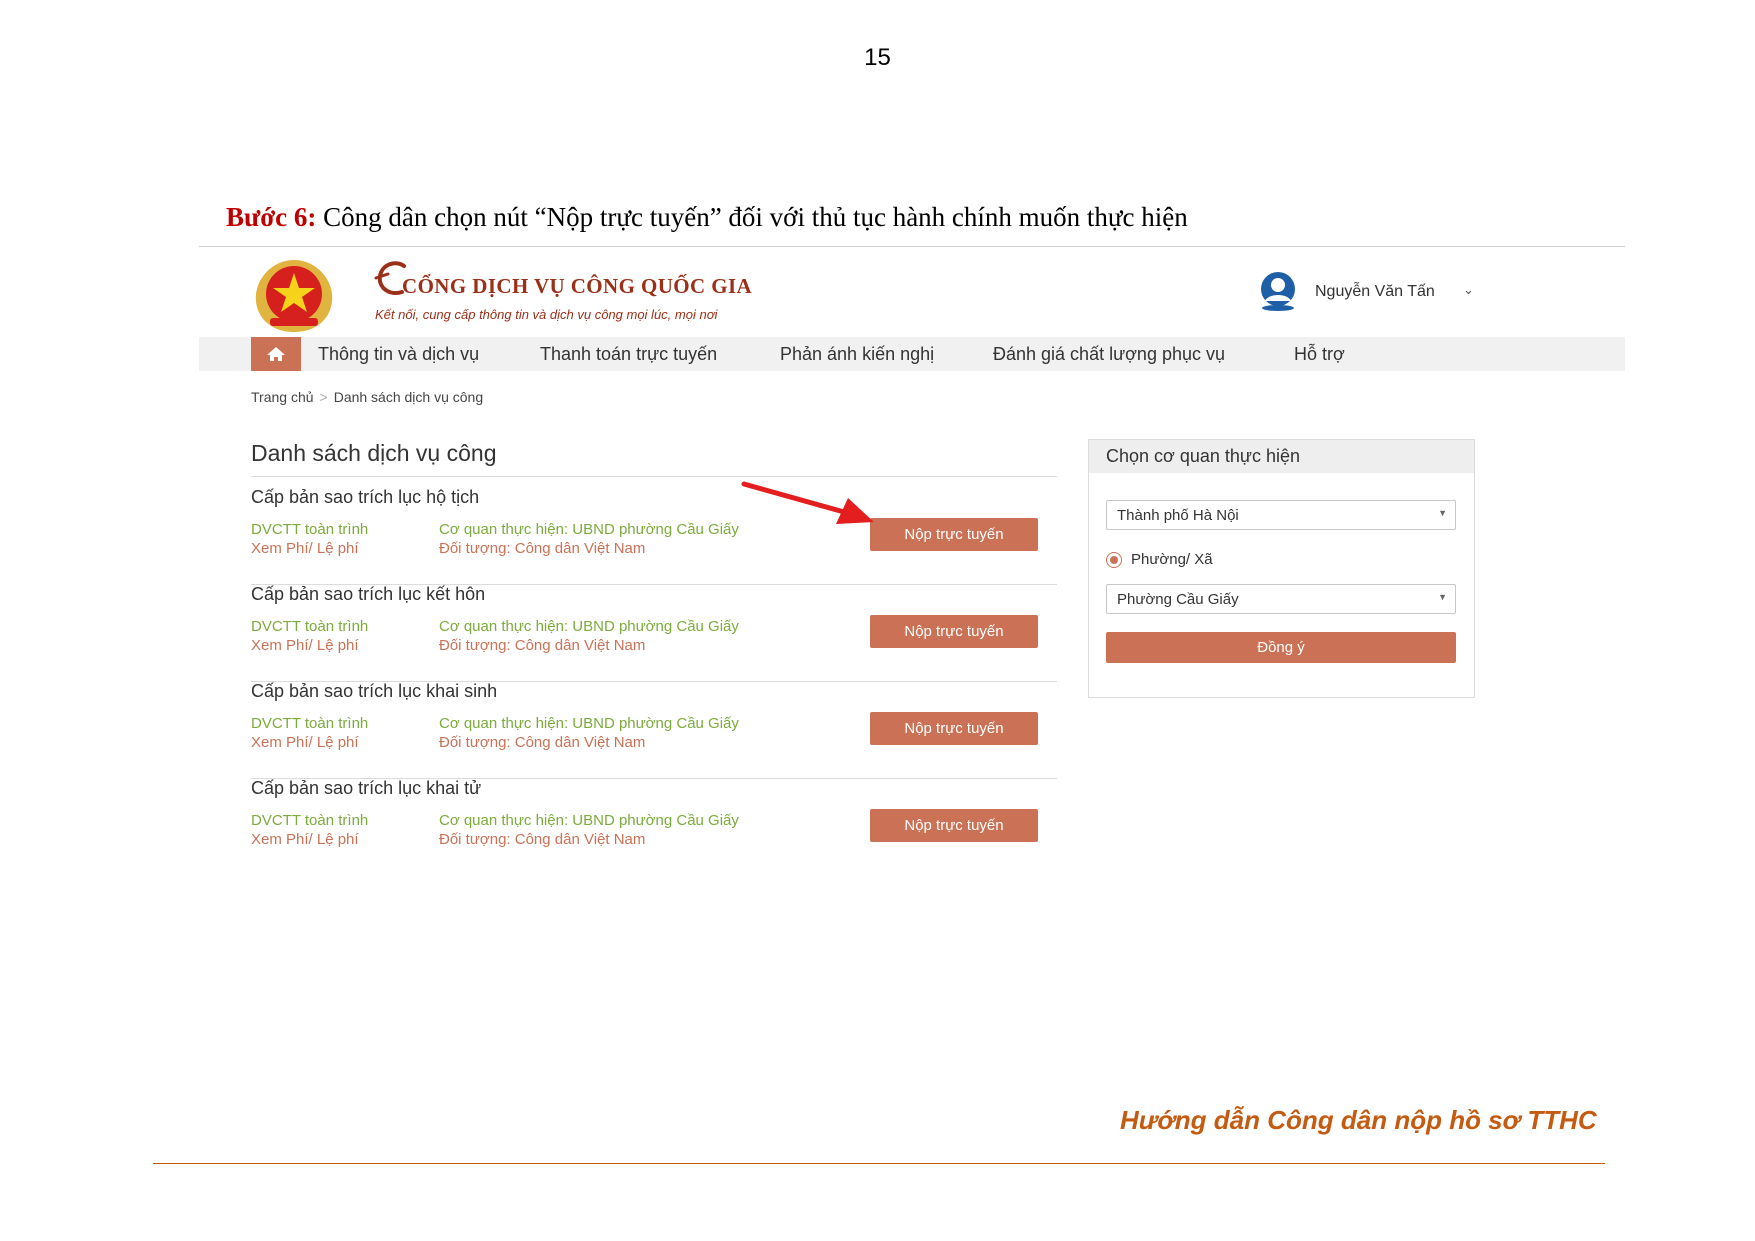  What do you see at coordinates (1375, 292) in the screenshot?
I see `user-name: Nguyễn Văn Tấn` at bounding box center [1375, 292].